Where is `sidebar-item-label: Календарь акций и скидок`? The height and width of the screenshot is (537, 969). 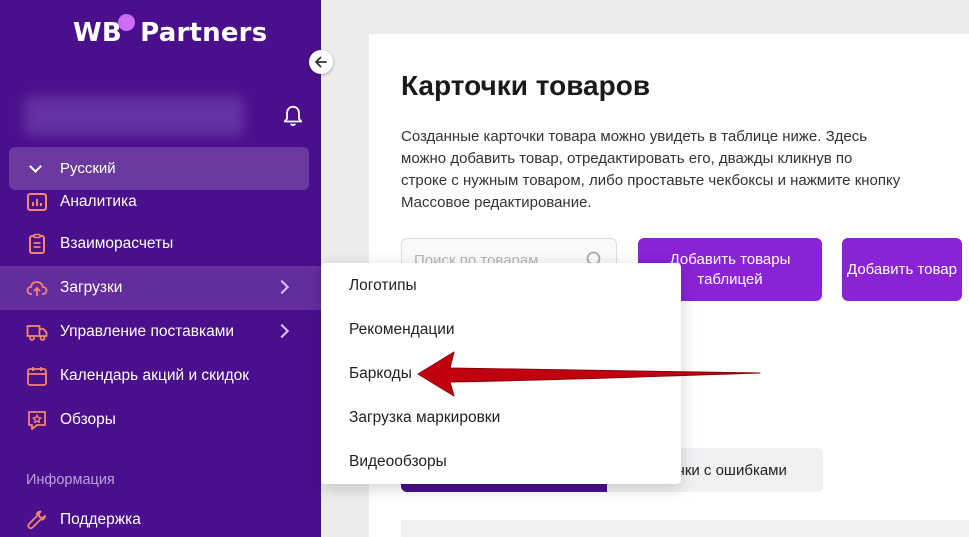 sidebar-item-label: Календарь акций и скидок is located at coordinates (155, 375).